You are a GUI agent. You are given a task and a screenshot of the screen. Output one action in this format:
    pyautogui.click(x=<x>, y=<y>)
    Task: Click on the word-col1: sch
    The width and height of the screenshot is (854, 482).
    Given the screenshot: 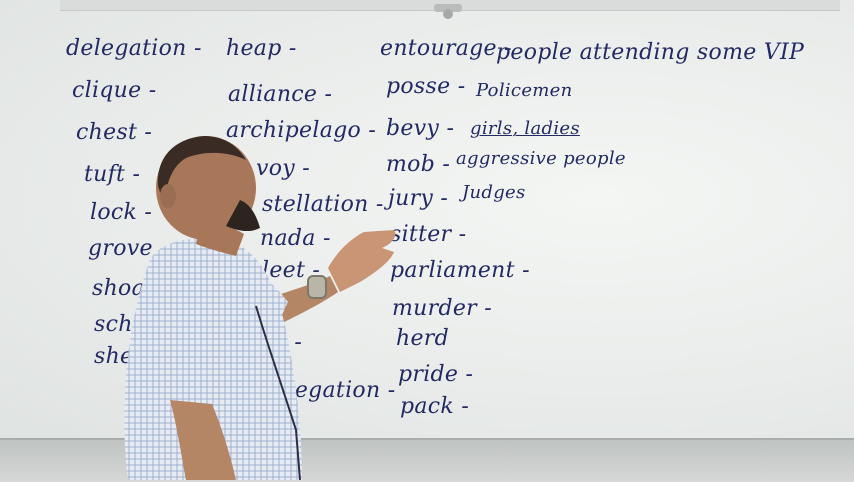 What is the action you would take?
    pyautogui.click(x=113, y=324)
    